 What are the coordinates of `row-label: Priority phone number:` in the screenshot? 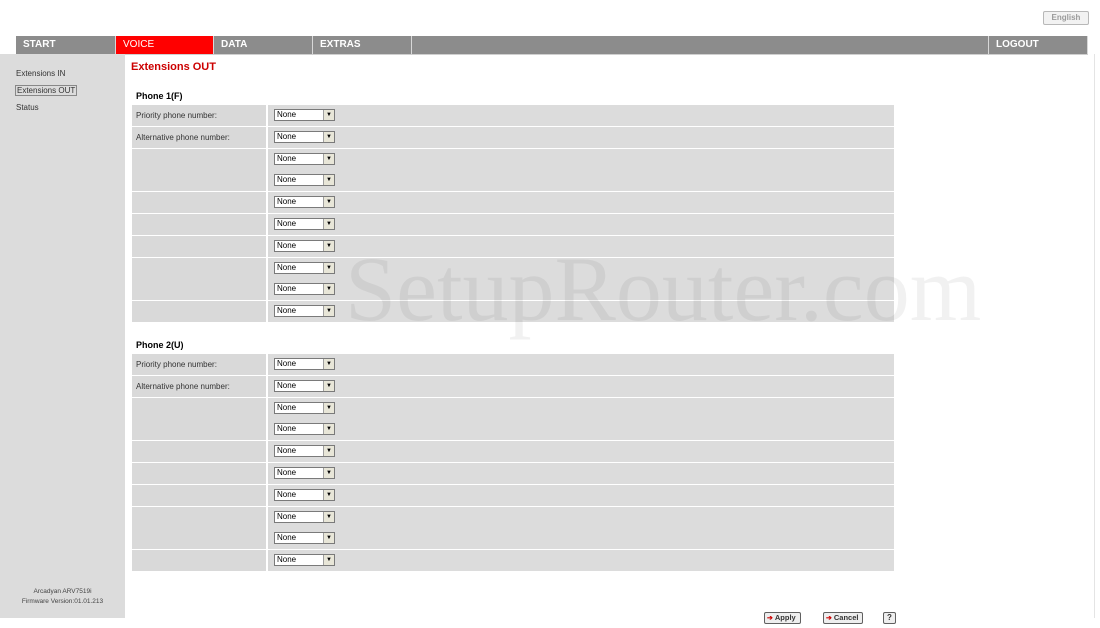 It's located at (200, 364).